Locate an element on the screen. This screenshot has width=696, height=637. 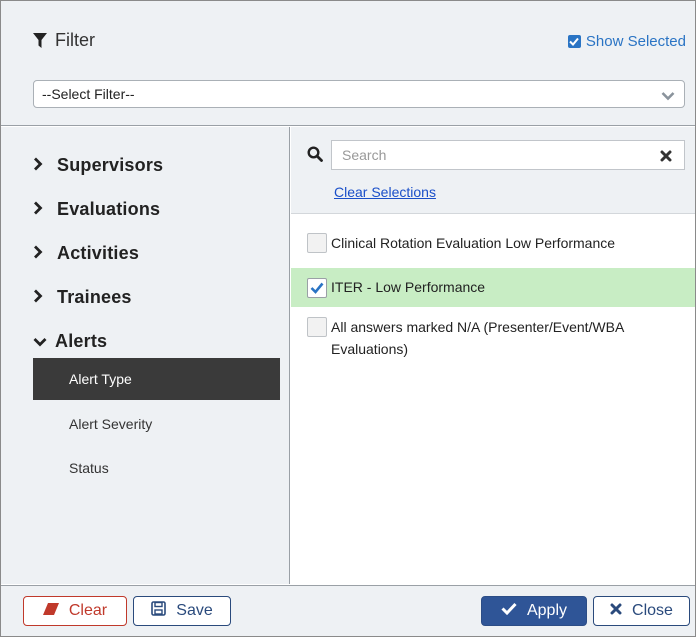
filter-title: Filter is located at coordinates (64, 40).